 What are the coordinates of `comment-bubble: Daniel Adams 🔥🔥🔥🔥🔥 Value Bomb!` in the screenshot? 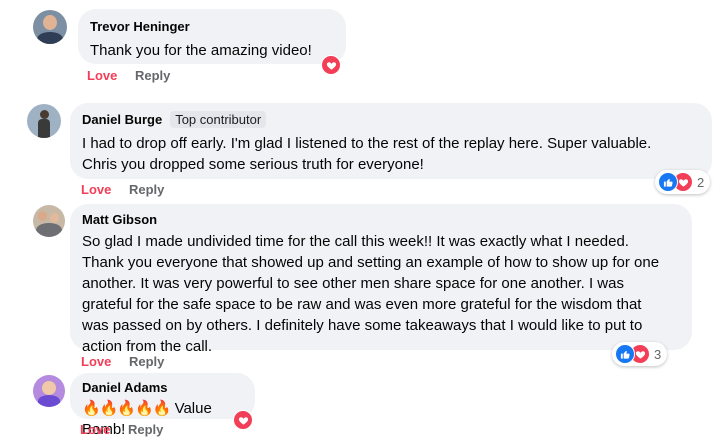 It's located at (162, 405).